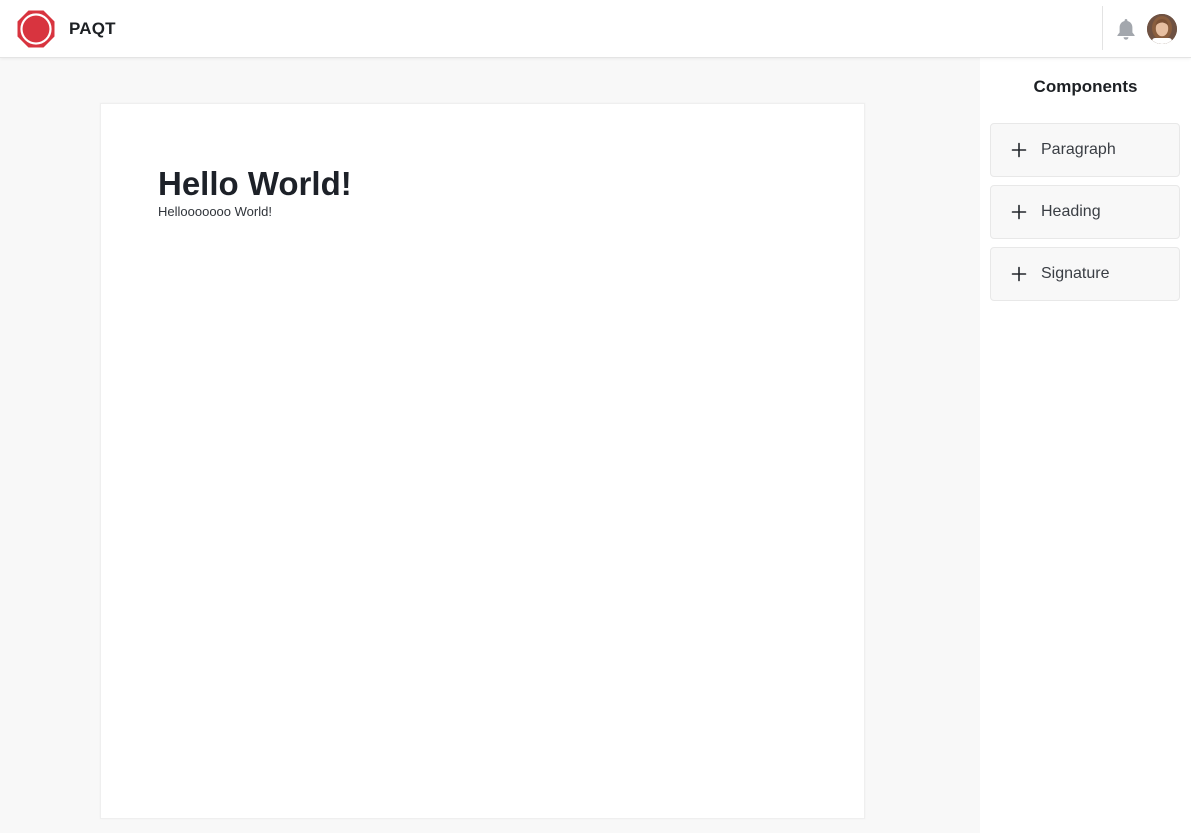 The height and width of the screenshot is (833, 1191). I want to click on components-panel-title: Components, so click(1085, 86).